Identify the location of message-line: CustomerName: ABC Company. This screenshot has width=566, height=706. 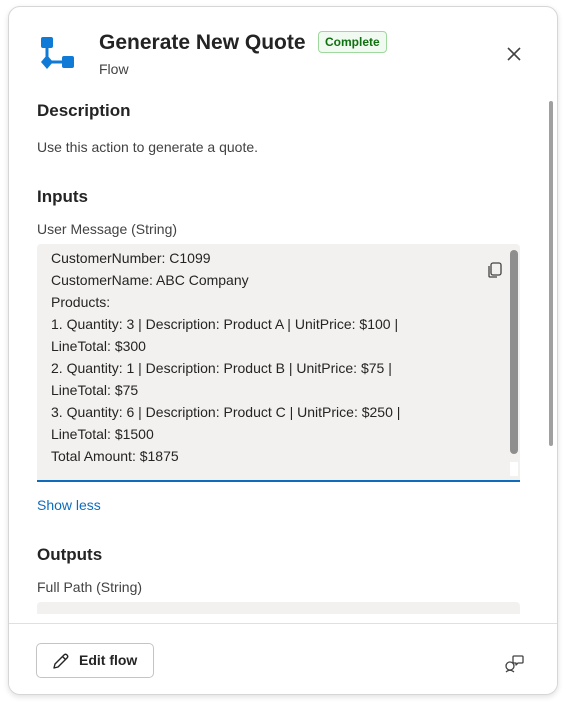
(150, 280).